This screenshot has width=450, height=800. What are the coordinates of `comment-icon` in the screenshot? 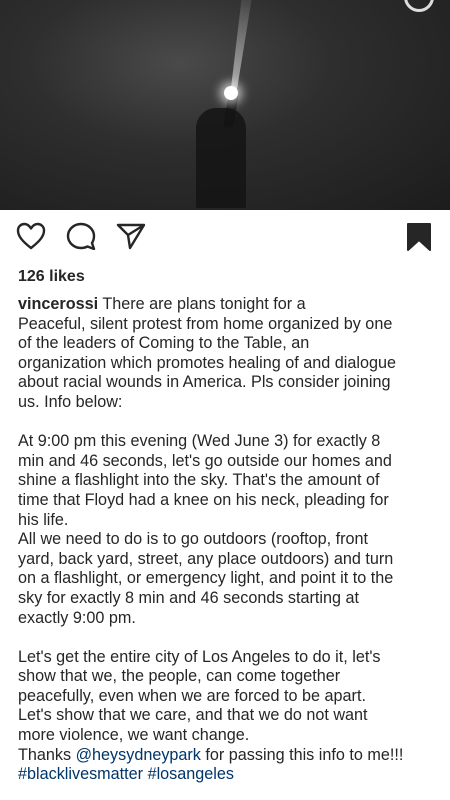 It's located at (81, 236).